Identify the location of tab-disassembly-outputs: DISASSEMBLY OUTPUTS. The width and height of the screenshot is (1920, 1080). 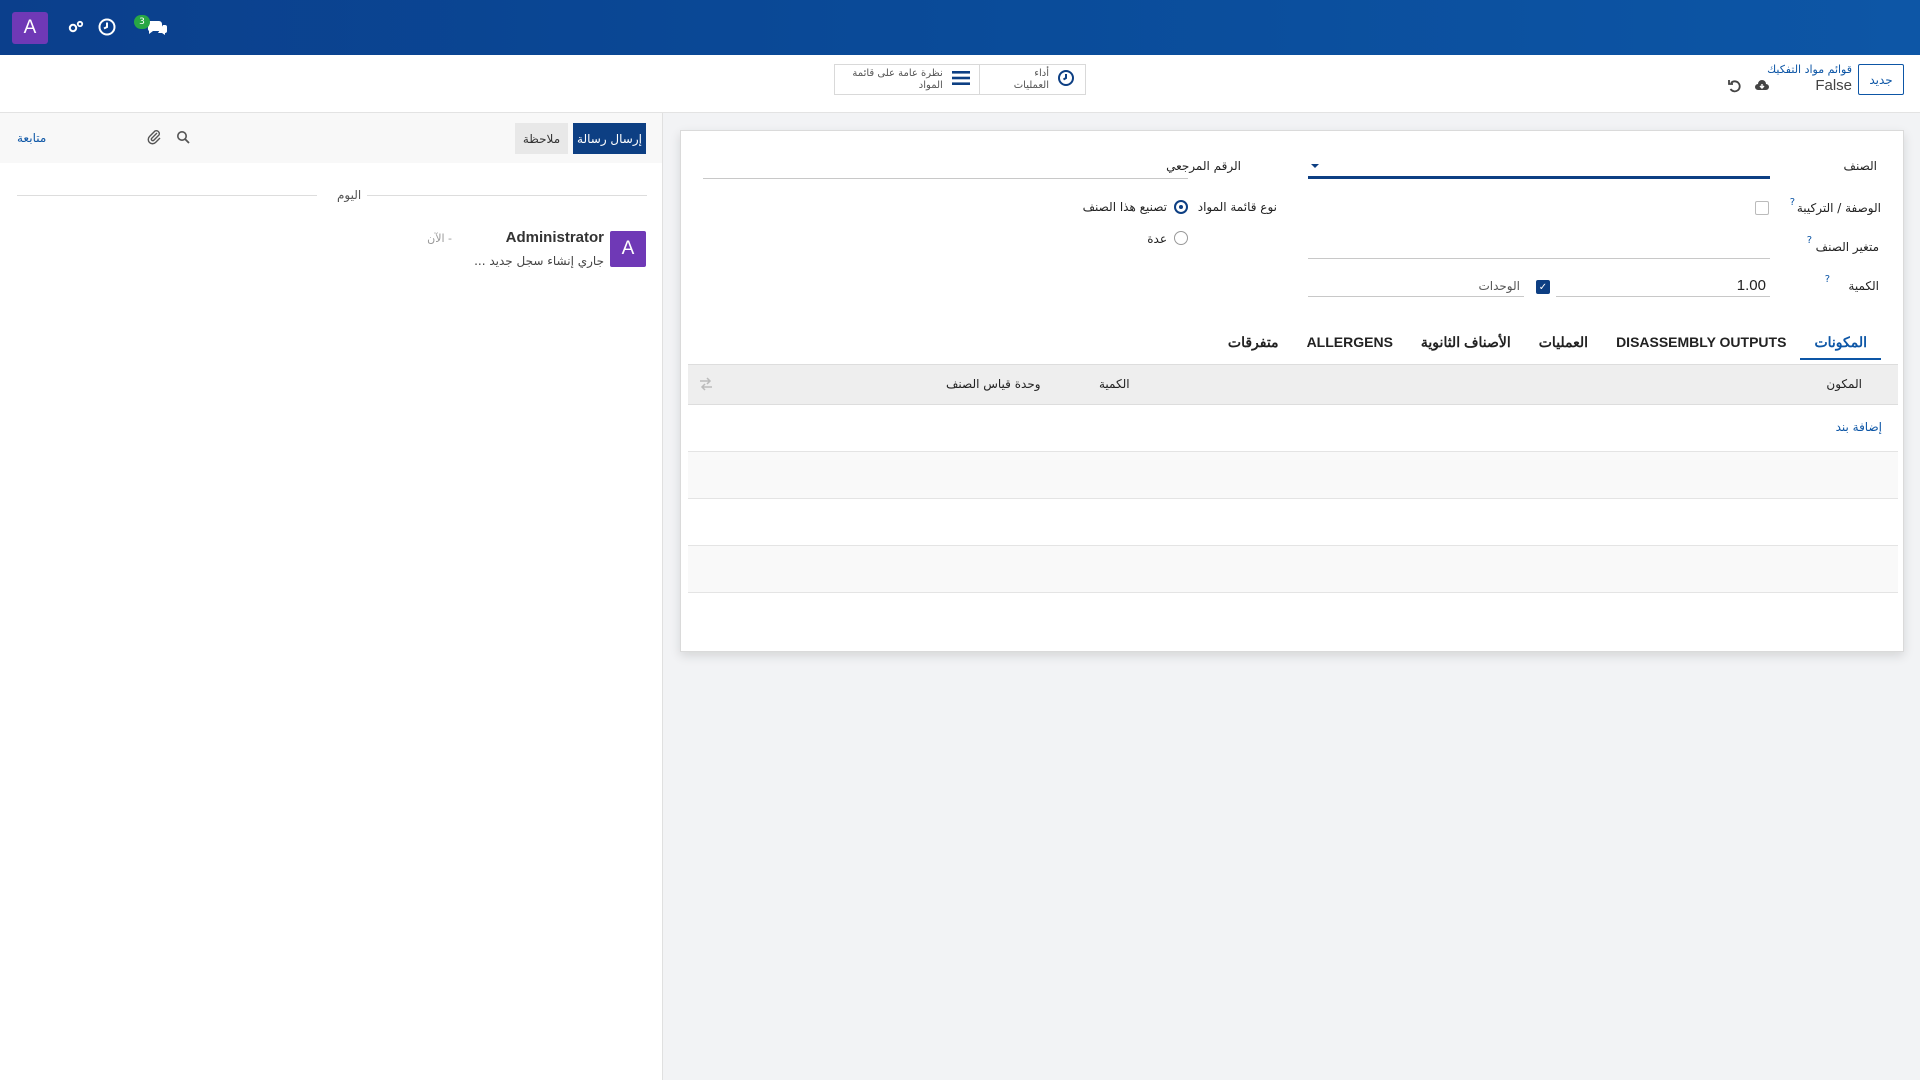
(1701, 344).